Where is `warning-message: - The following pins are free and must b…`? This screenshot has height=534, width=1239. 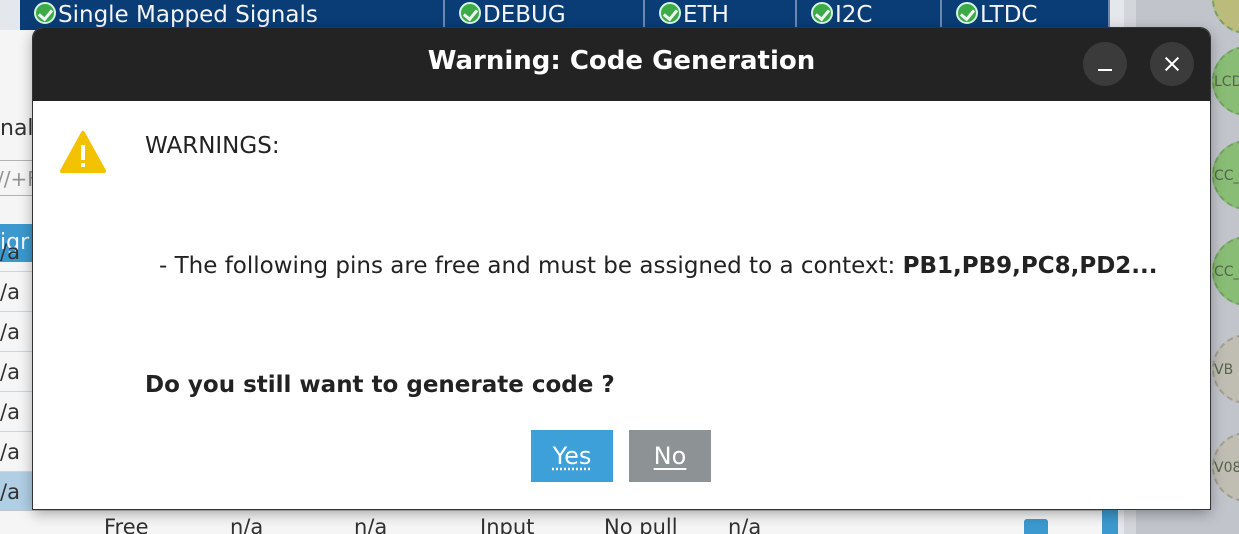
warning-message: - The following pins are free and must b… is located at coordinates (658, 266).